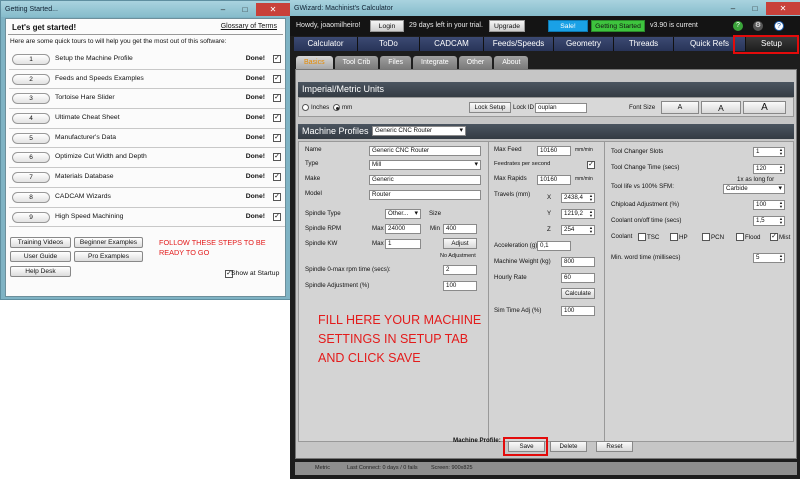 The image size is (800, 479). I want to click on reset-button: Reset, so click(614, 446).